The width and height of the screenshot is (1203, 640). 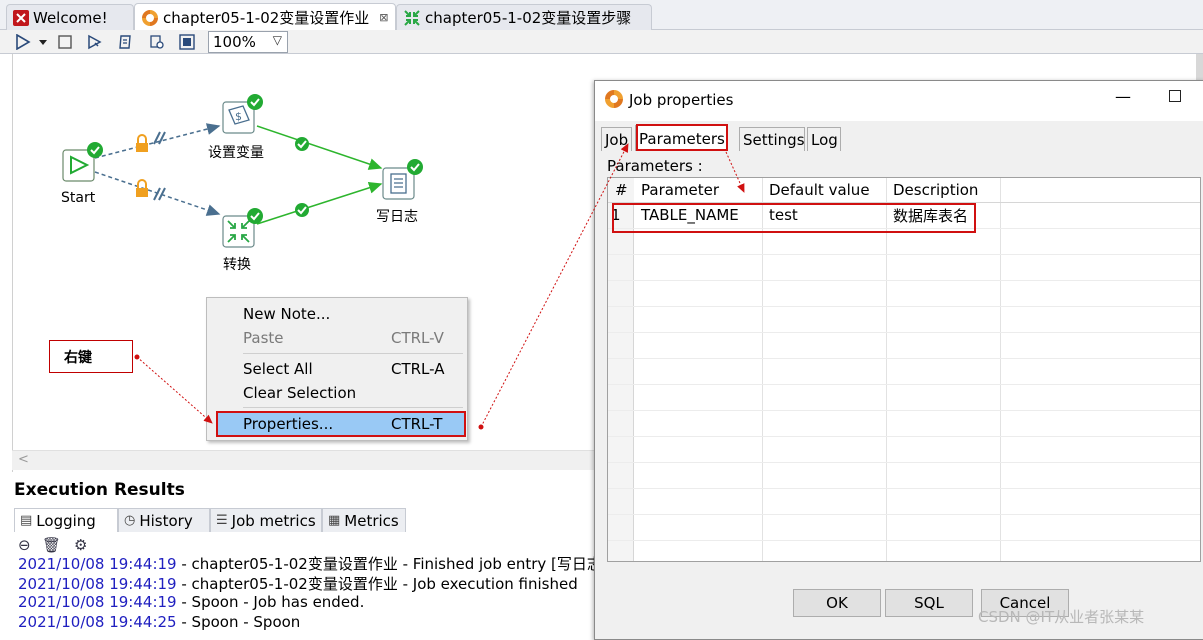 I want to click on menu-item-select-all: Select All CTRL-A, so click(x=340, y=369).